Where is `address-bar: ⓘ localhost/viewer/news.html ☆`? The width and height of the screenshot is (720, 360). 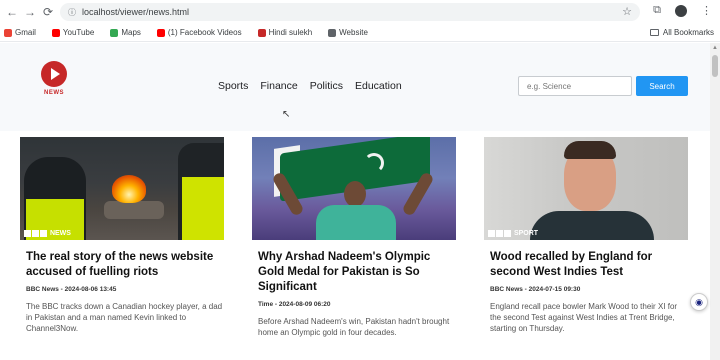 address-bar: ⓘ localhost/viewer/news.html ☆ is located at coordinates (350, 12).